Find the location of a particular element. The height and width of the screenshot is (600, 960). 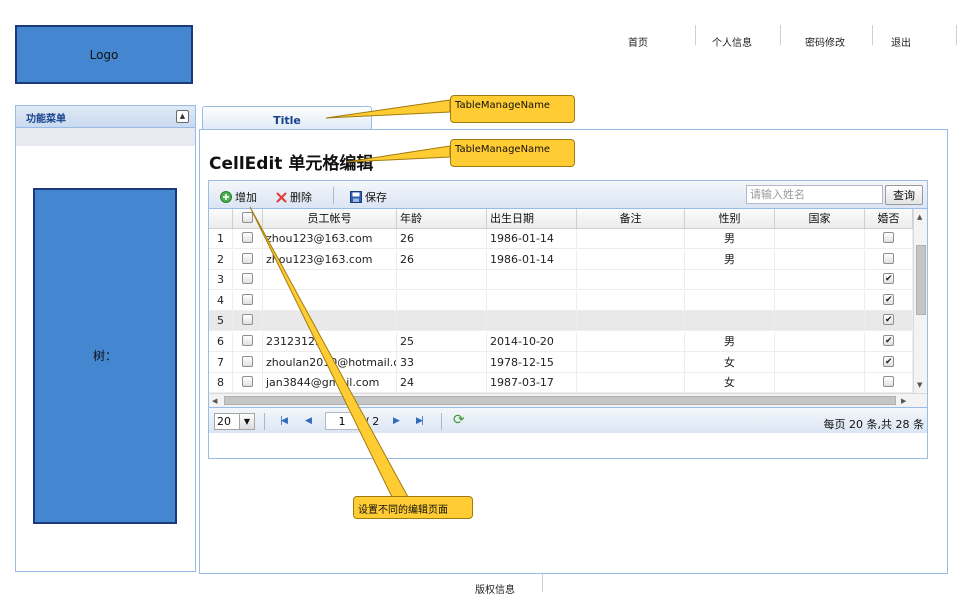

table-row: 6 23123123 25 2014-10-20 男 is located at coordinates (561, 342).